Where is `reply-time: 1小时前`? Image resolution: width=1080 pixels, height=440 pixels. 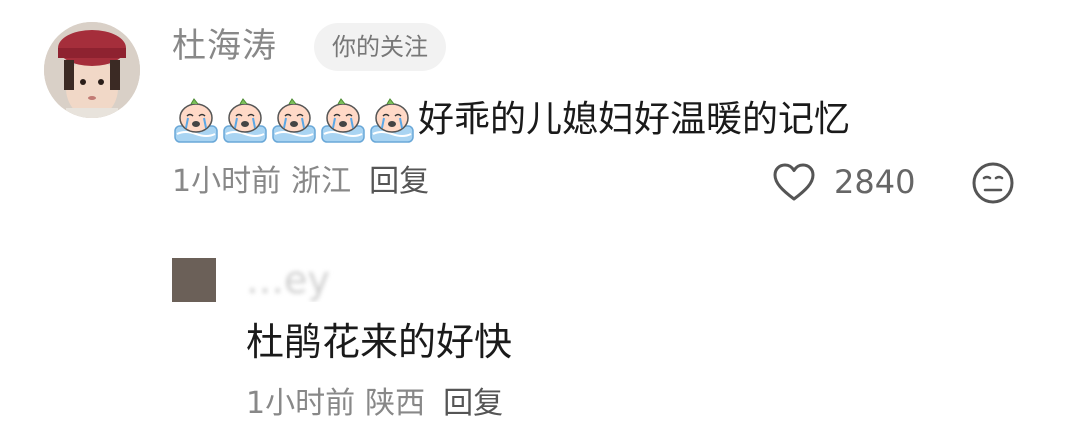
reply-time: 1小时前 is located at coordinates (301, 403).